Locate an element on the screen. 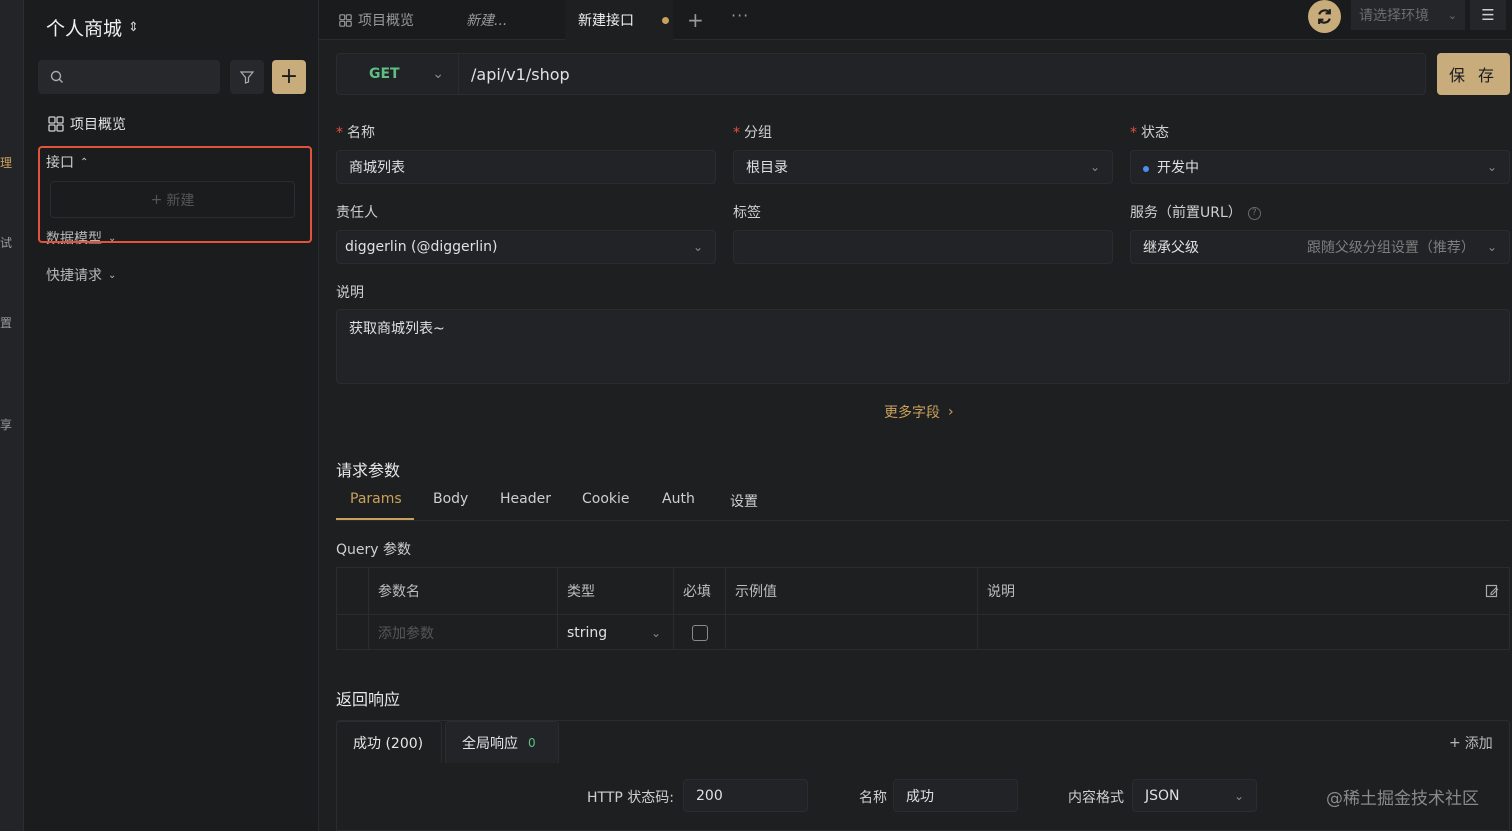 The image size is (1512, 831). status-dot is located at coordinates (1146, 169).